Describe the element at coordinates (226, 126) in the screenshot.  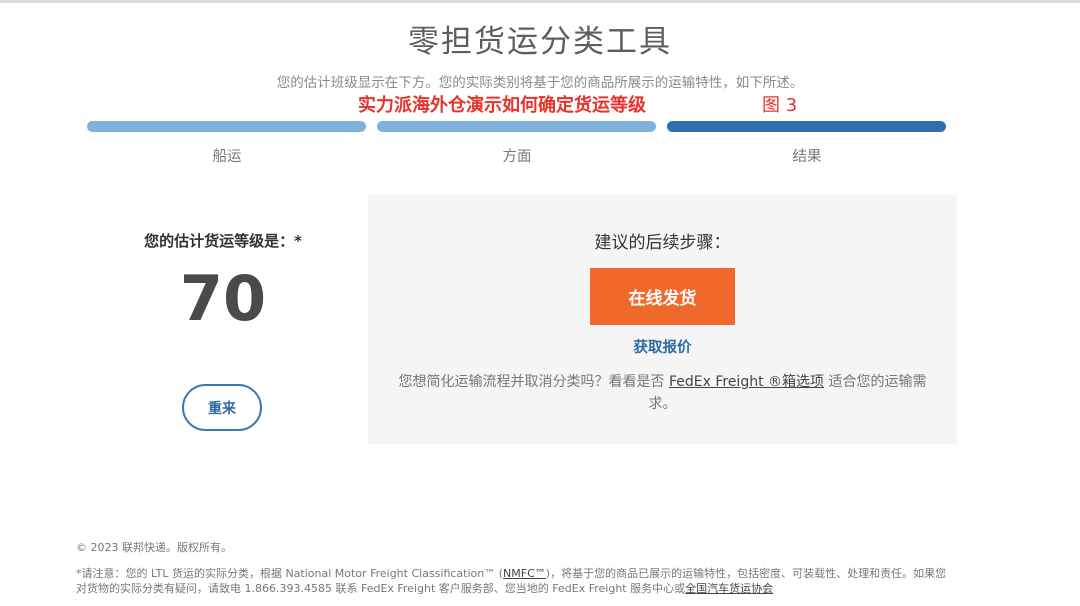
I see `step-bar-shipping` at that location.